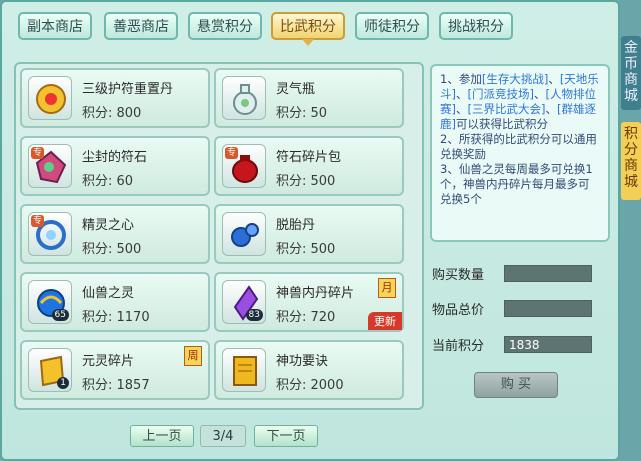 This screenshot has height=461, width=641. I want to click on event-link: [三界比武大会], so click(507, 109).